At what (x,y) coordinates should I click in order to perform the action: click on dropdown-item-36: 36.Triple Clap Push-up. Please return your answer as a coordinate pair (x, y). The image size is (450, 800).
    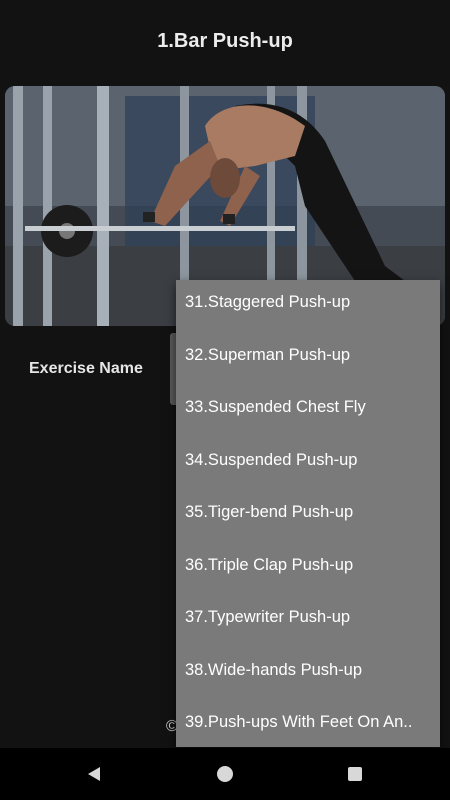
    Looking at the image, I should click on (308, 569).